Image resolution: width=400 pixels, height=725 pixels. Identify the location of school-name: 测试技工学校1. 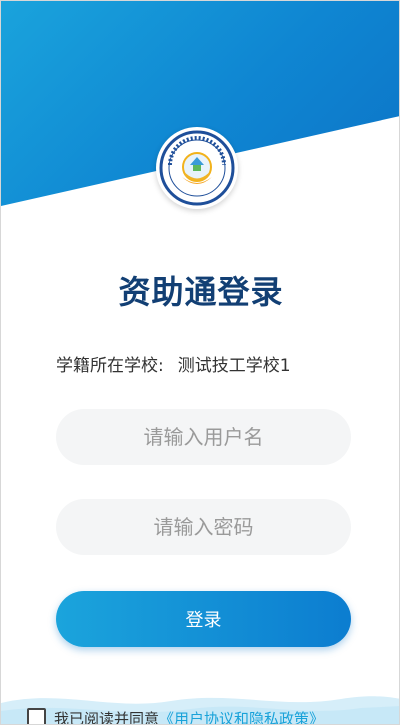
(234, 366).